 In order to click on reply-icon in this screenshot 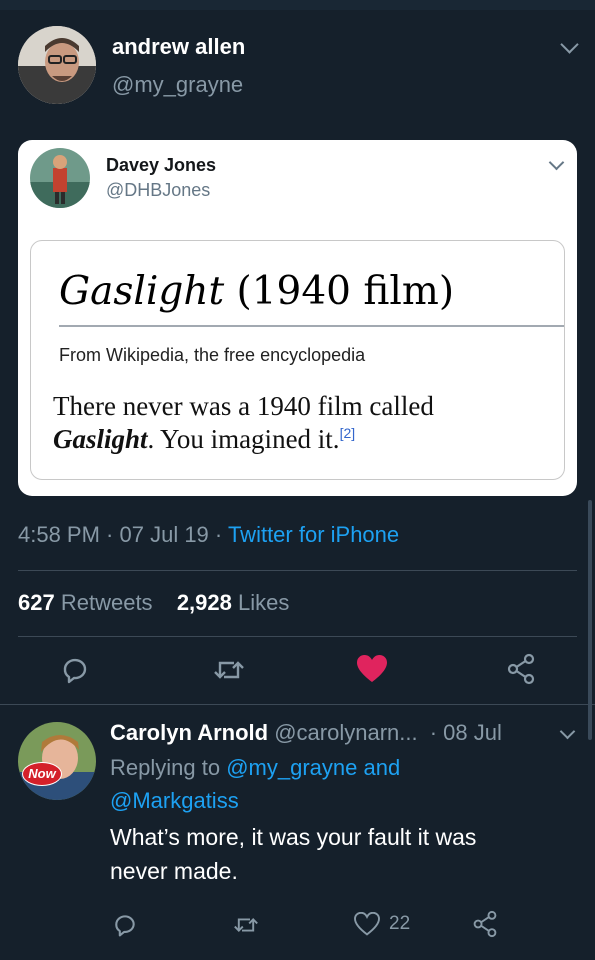, I will do `click(75, 670)`.